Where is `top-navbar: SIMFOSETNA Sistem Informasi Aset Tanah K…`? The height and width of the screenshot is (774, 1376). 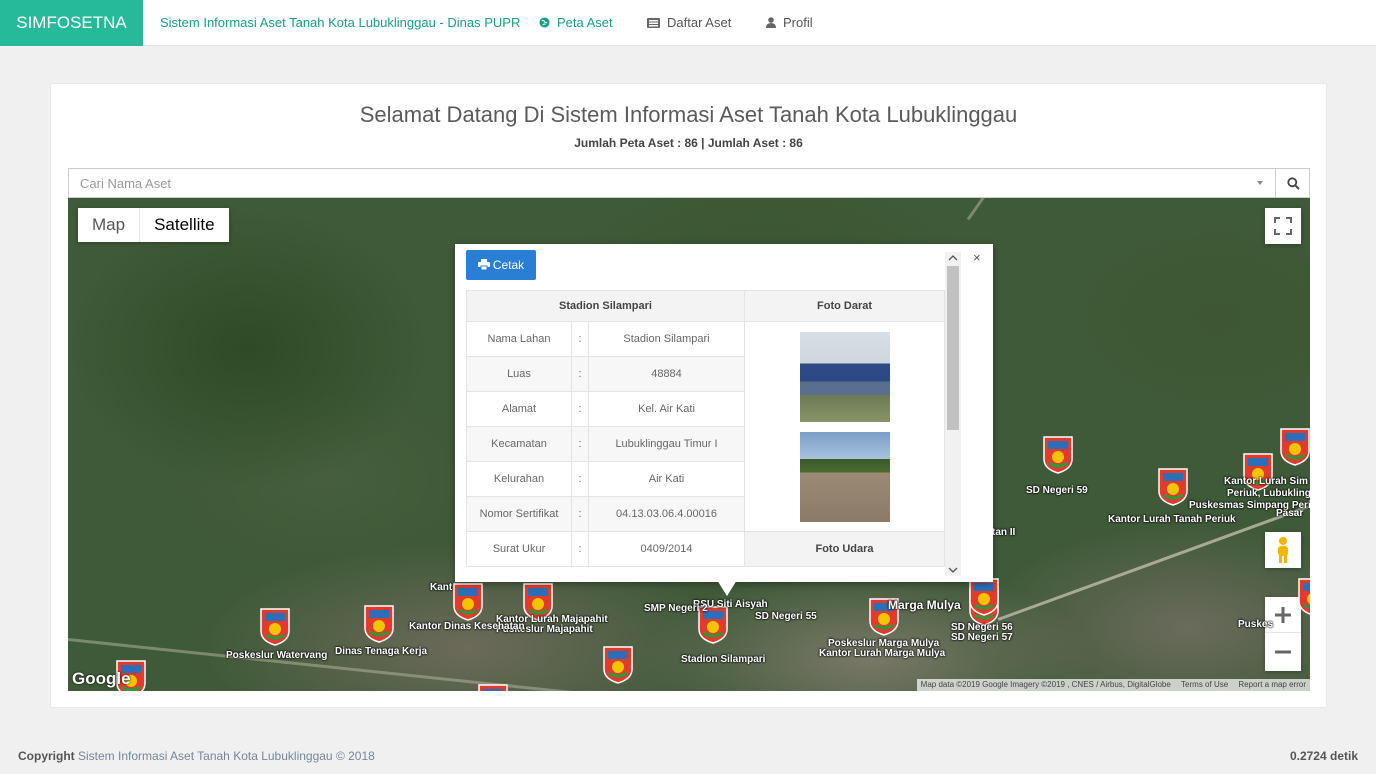 top-navbar: SIMFOSETNA Sistem Informasi Aset Tanah K… is located at coordinates (688, 23).